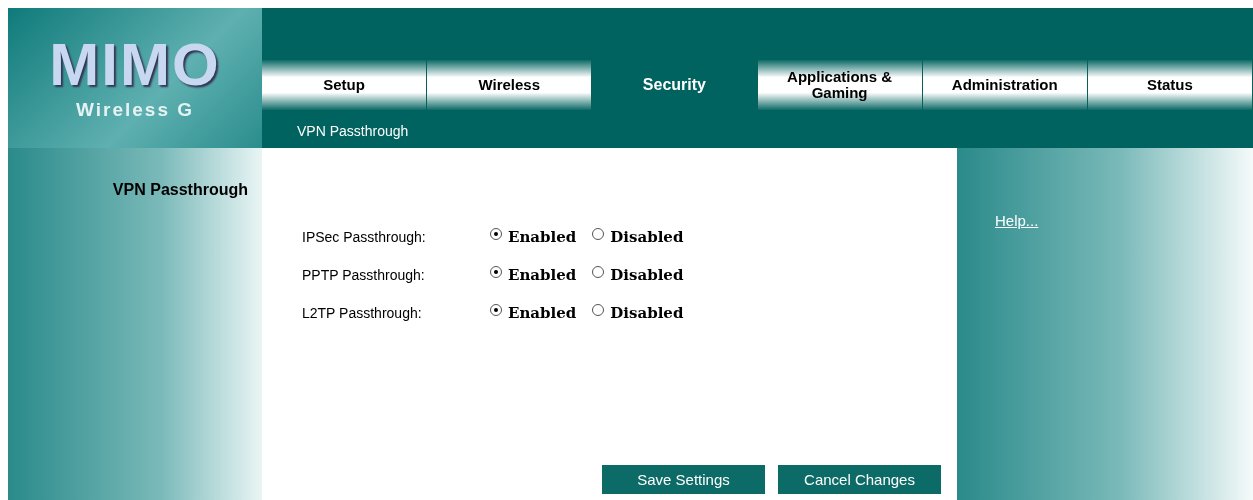  What do you see at coordinates (683, 479) in the screenshot?
I see `save-button: Save Settings` at bounding box center [683, 479].